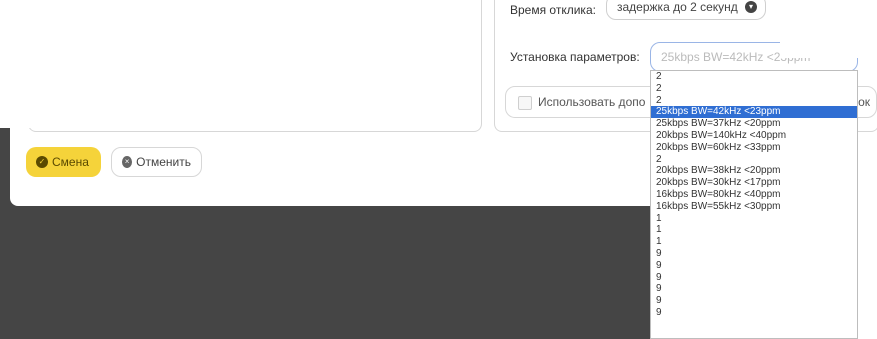 The width and height of the screenshot is (877, 339). I want to click on check-icon: ✓, so click(42, 162).